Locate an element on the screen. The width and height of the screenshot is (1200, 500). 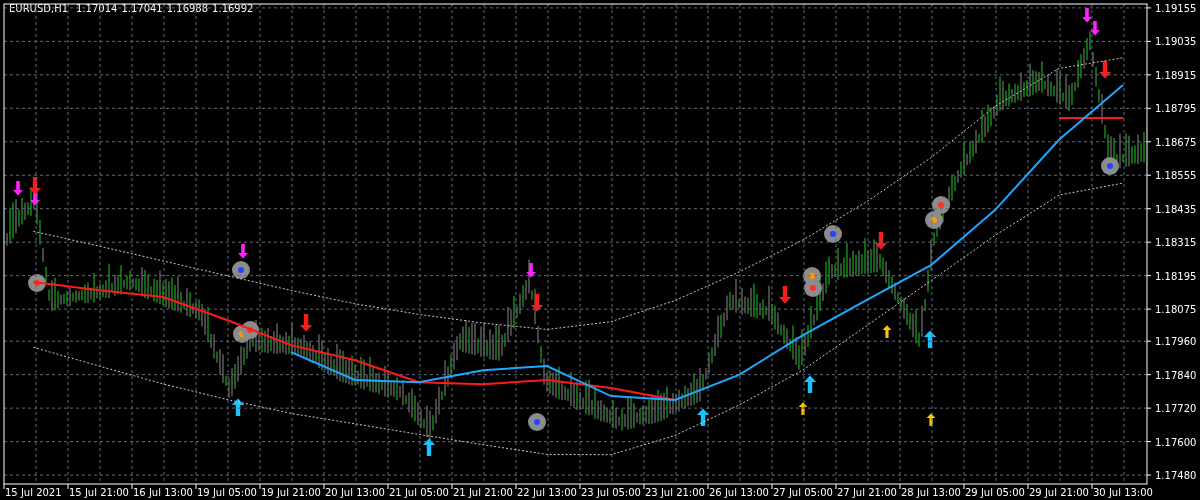
time-tick-label: 29 Jul 21:00 is located at coordinates (1059, 492).